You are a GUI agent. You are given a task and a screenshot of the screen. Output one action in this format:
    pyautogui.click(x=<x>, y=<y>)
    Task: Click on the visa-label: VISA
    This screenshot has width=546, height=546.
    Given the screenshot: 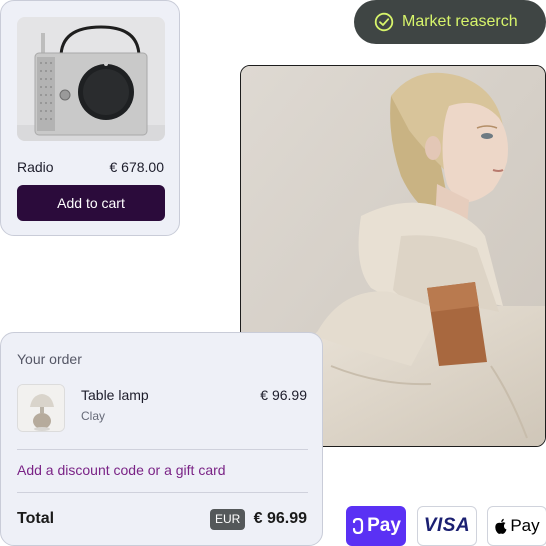 What is the action you would take?
    pyautogui.click(x=447, y=525)
    